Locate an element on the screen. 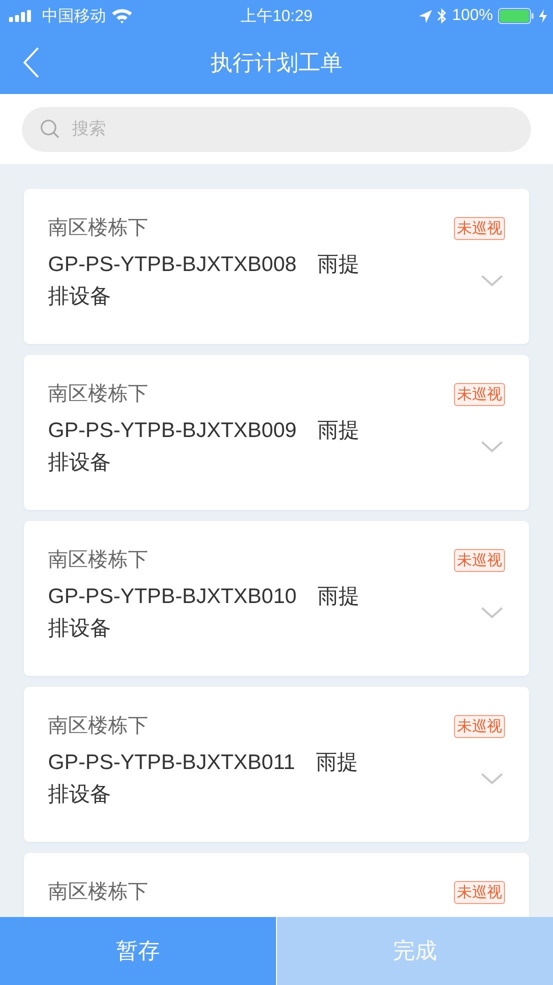  order-card: 南区楼栋下 未巡视 GP-PS-YTPB-BJXTXB011 雨提排设备 is located at coordinates (276, 764).